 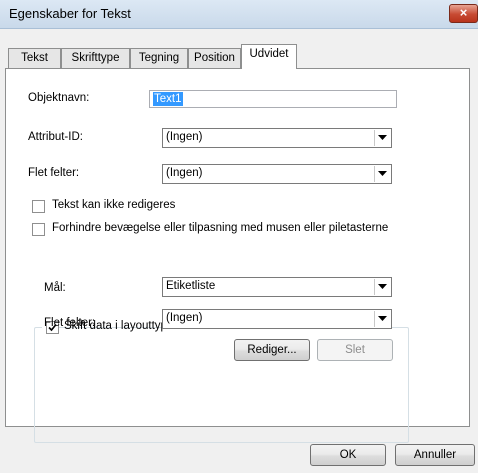 What do you see at coordinates (95, 58) in the screenshot?
I see `tab-skrifttype: Skrifttype` at bounding box center [95, 58].